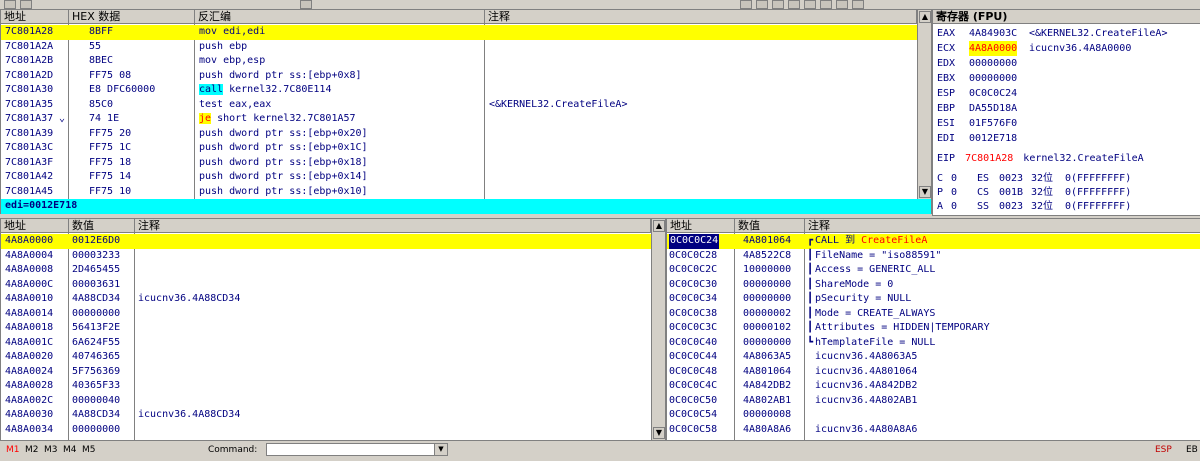 This screenshot has width=1200, height=461. What do you see at coordinates (933, 401) in the screenshot?
I see `stack-row: 0C0C0C50 4A802AB1 icucnv36.4A802AB1` at bounding box center [933, 401].